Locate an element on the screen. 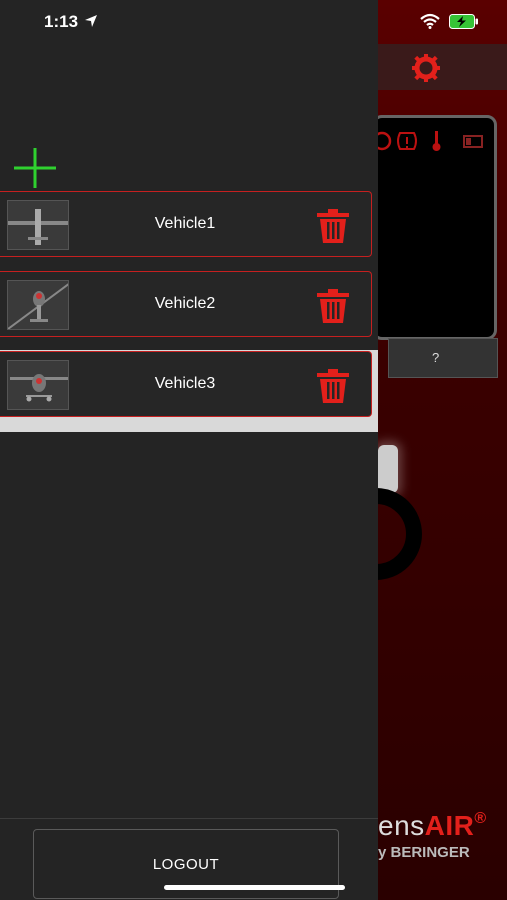 This screenshot has height=900, width=507. vehicle-name: Vehicle3 is located at coordinates (185, 383).